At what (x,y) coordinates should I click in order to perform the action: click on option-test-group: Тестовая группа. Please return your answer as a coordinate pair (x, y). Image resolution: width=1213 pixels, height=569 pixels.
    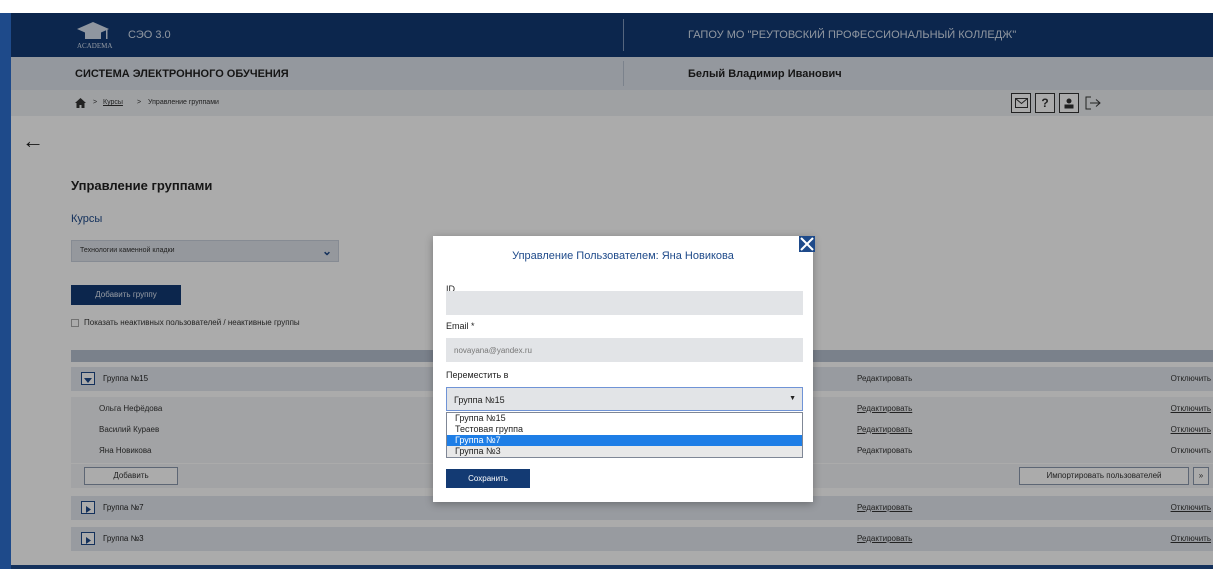
    Looking at the image, I should click on (624, 429).